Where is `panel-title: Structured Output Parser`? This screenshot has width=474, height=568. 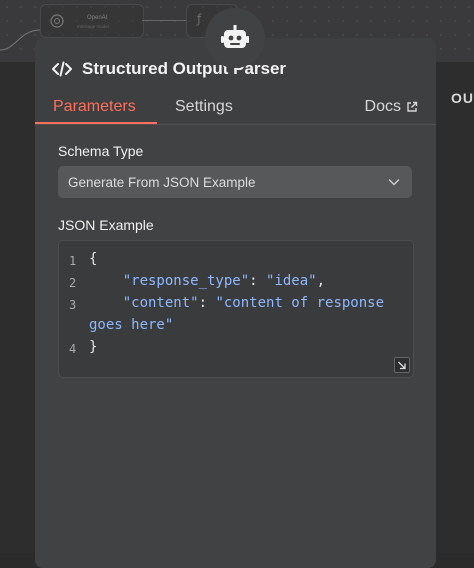 panel-title: Structured Output Parser is located at coordinates (184, 69).